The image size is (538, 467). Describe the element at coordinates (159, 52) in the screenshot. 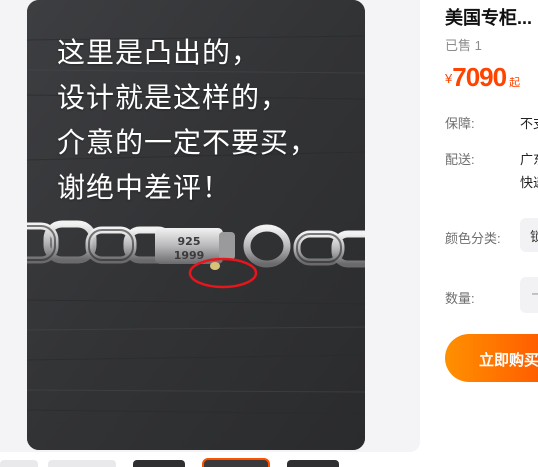

I see `overlay-line-1: 这里是凸出的，` at that location.